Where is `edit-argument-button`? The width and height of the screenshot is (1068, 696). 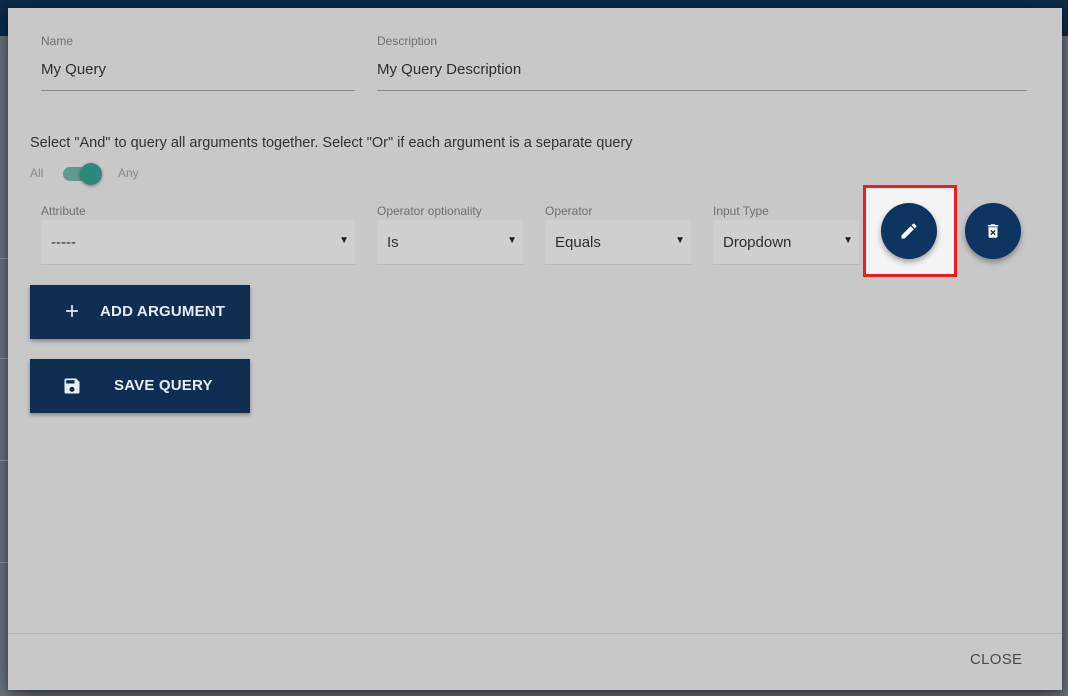
edit-argument-button is located at coordinates (909, 231).